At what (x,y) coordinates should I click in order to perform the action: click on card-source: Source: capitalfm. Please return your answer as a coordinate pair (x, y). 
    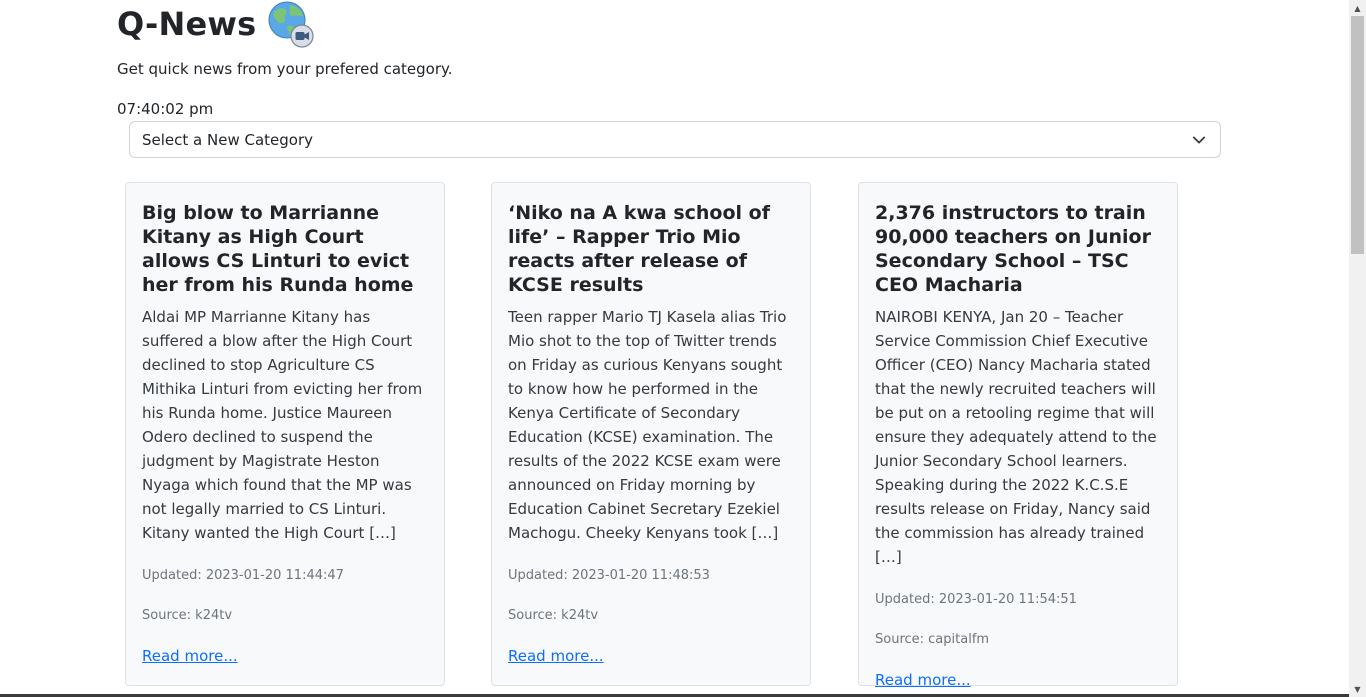
    Looking at the image, I should click on (932, 639).